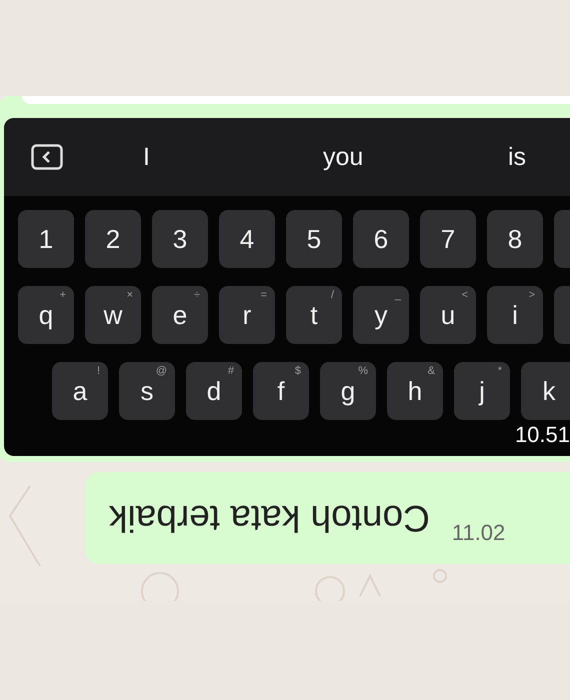 The image size is (570, 700). What do you see at coordinates (448, 315) in the screenshot?
I see `keyboard-key: u <` at bounding box center [448, 315].